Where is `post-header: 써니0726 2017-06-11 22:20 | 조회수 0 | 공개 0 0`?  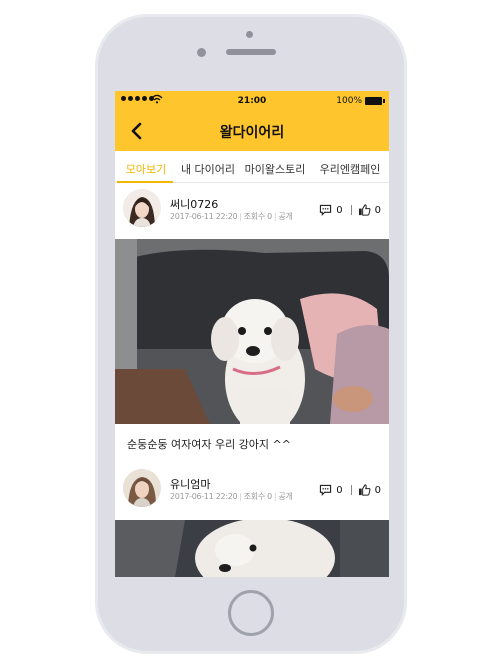
post-header: 써니0726 2017-06-11 22:20 | 조회수 0 | 공개 0 0 is located at coordinates (252, 210).